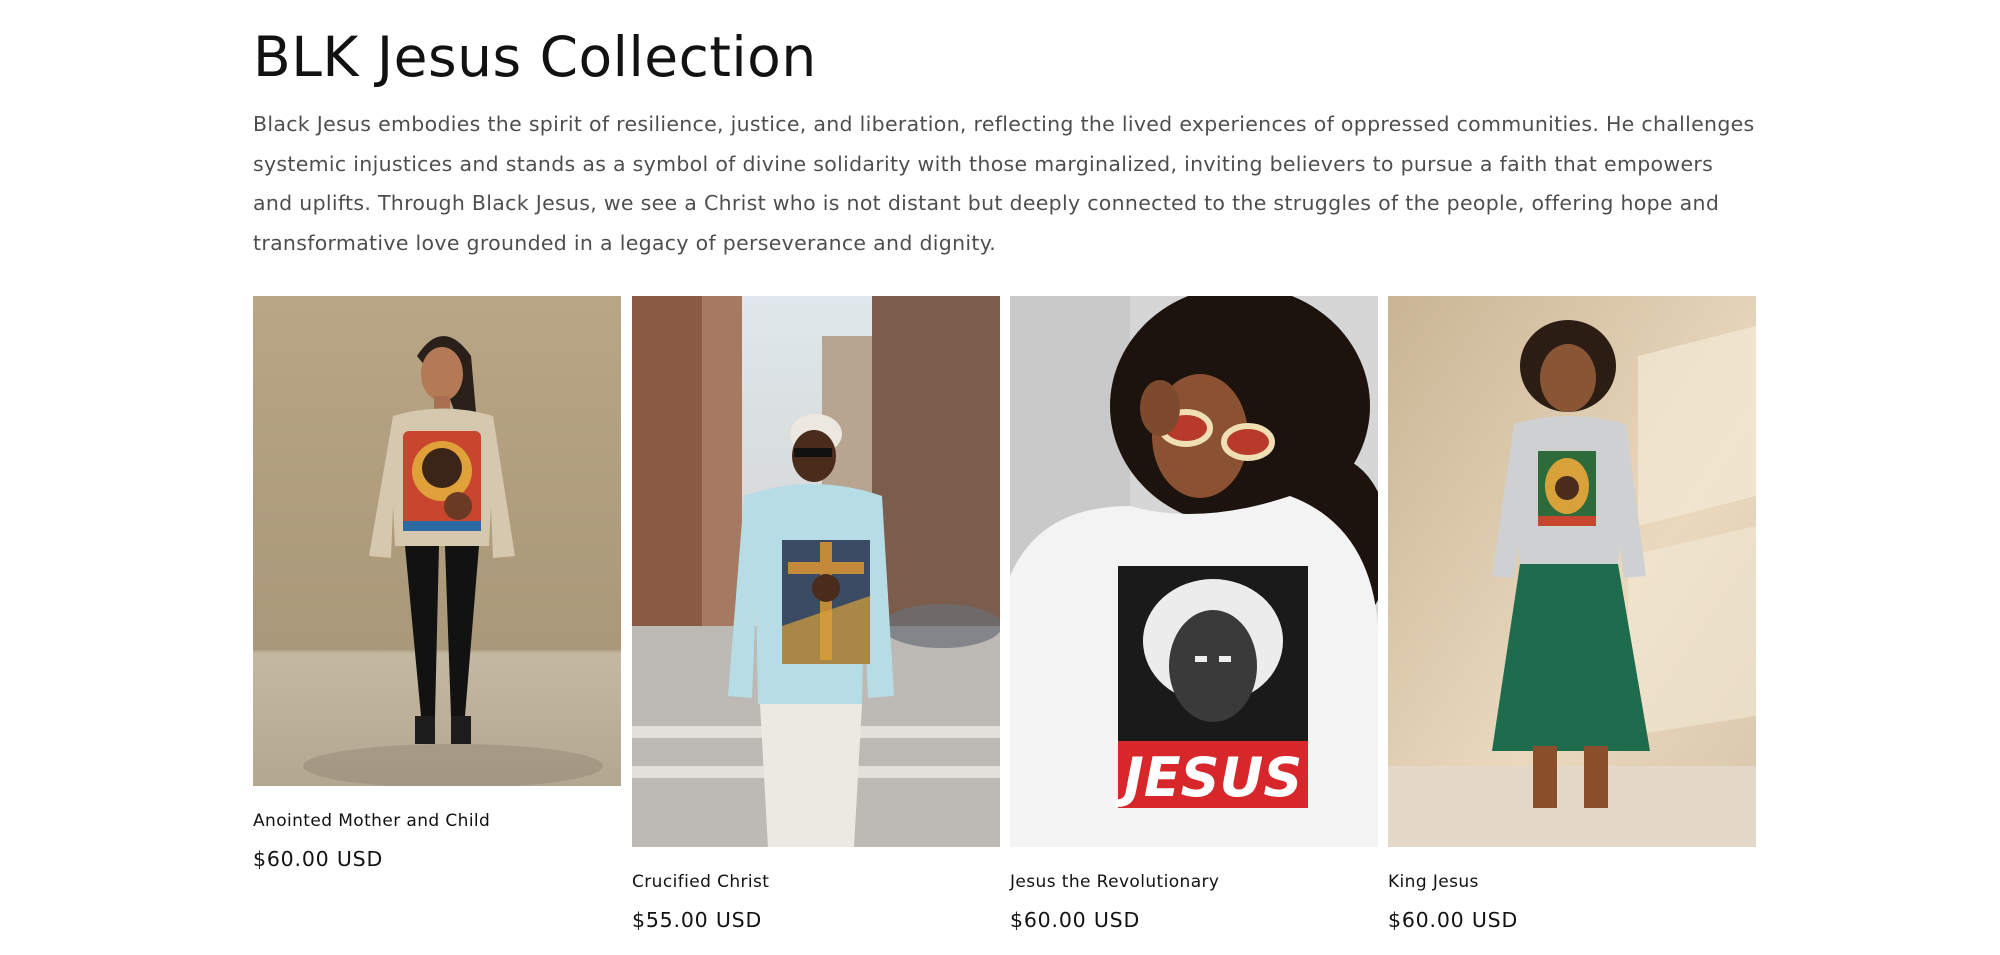 The width and height of the screenshot is (2000, 955). I want to click on product-title: King Jesus, so click(1572, 882).